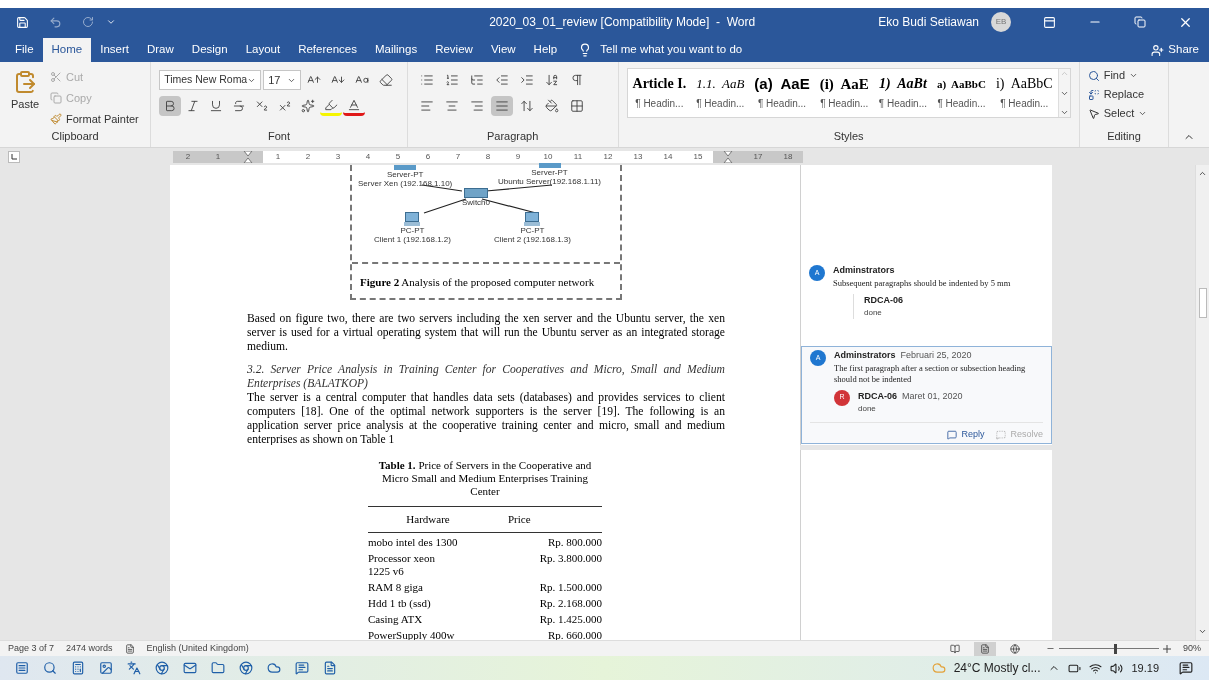 Image resolution: width=1209 pixels, height=680 pixels. What do you see at coordinates (1064, 112) in the screenshot?
I see `more-styles-icon` at bounding box center [1064, 112].